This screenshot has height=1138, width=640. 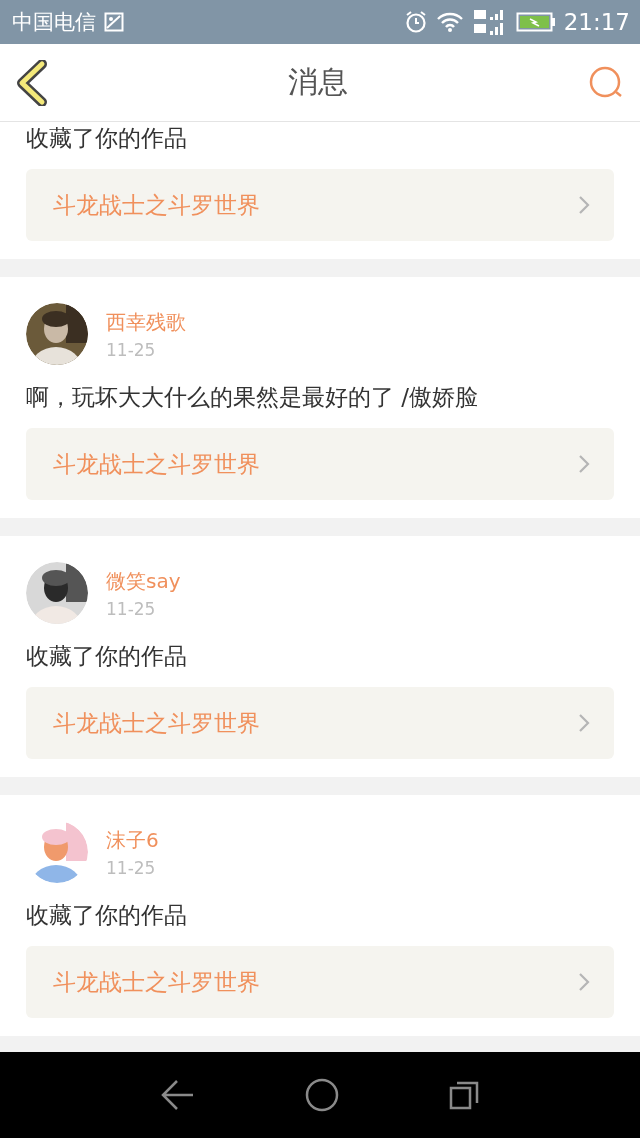 I want to click on recent-apps-icon, so click(x=464, y=1095).